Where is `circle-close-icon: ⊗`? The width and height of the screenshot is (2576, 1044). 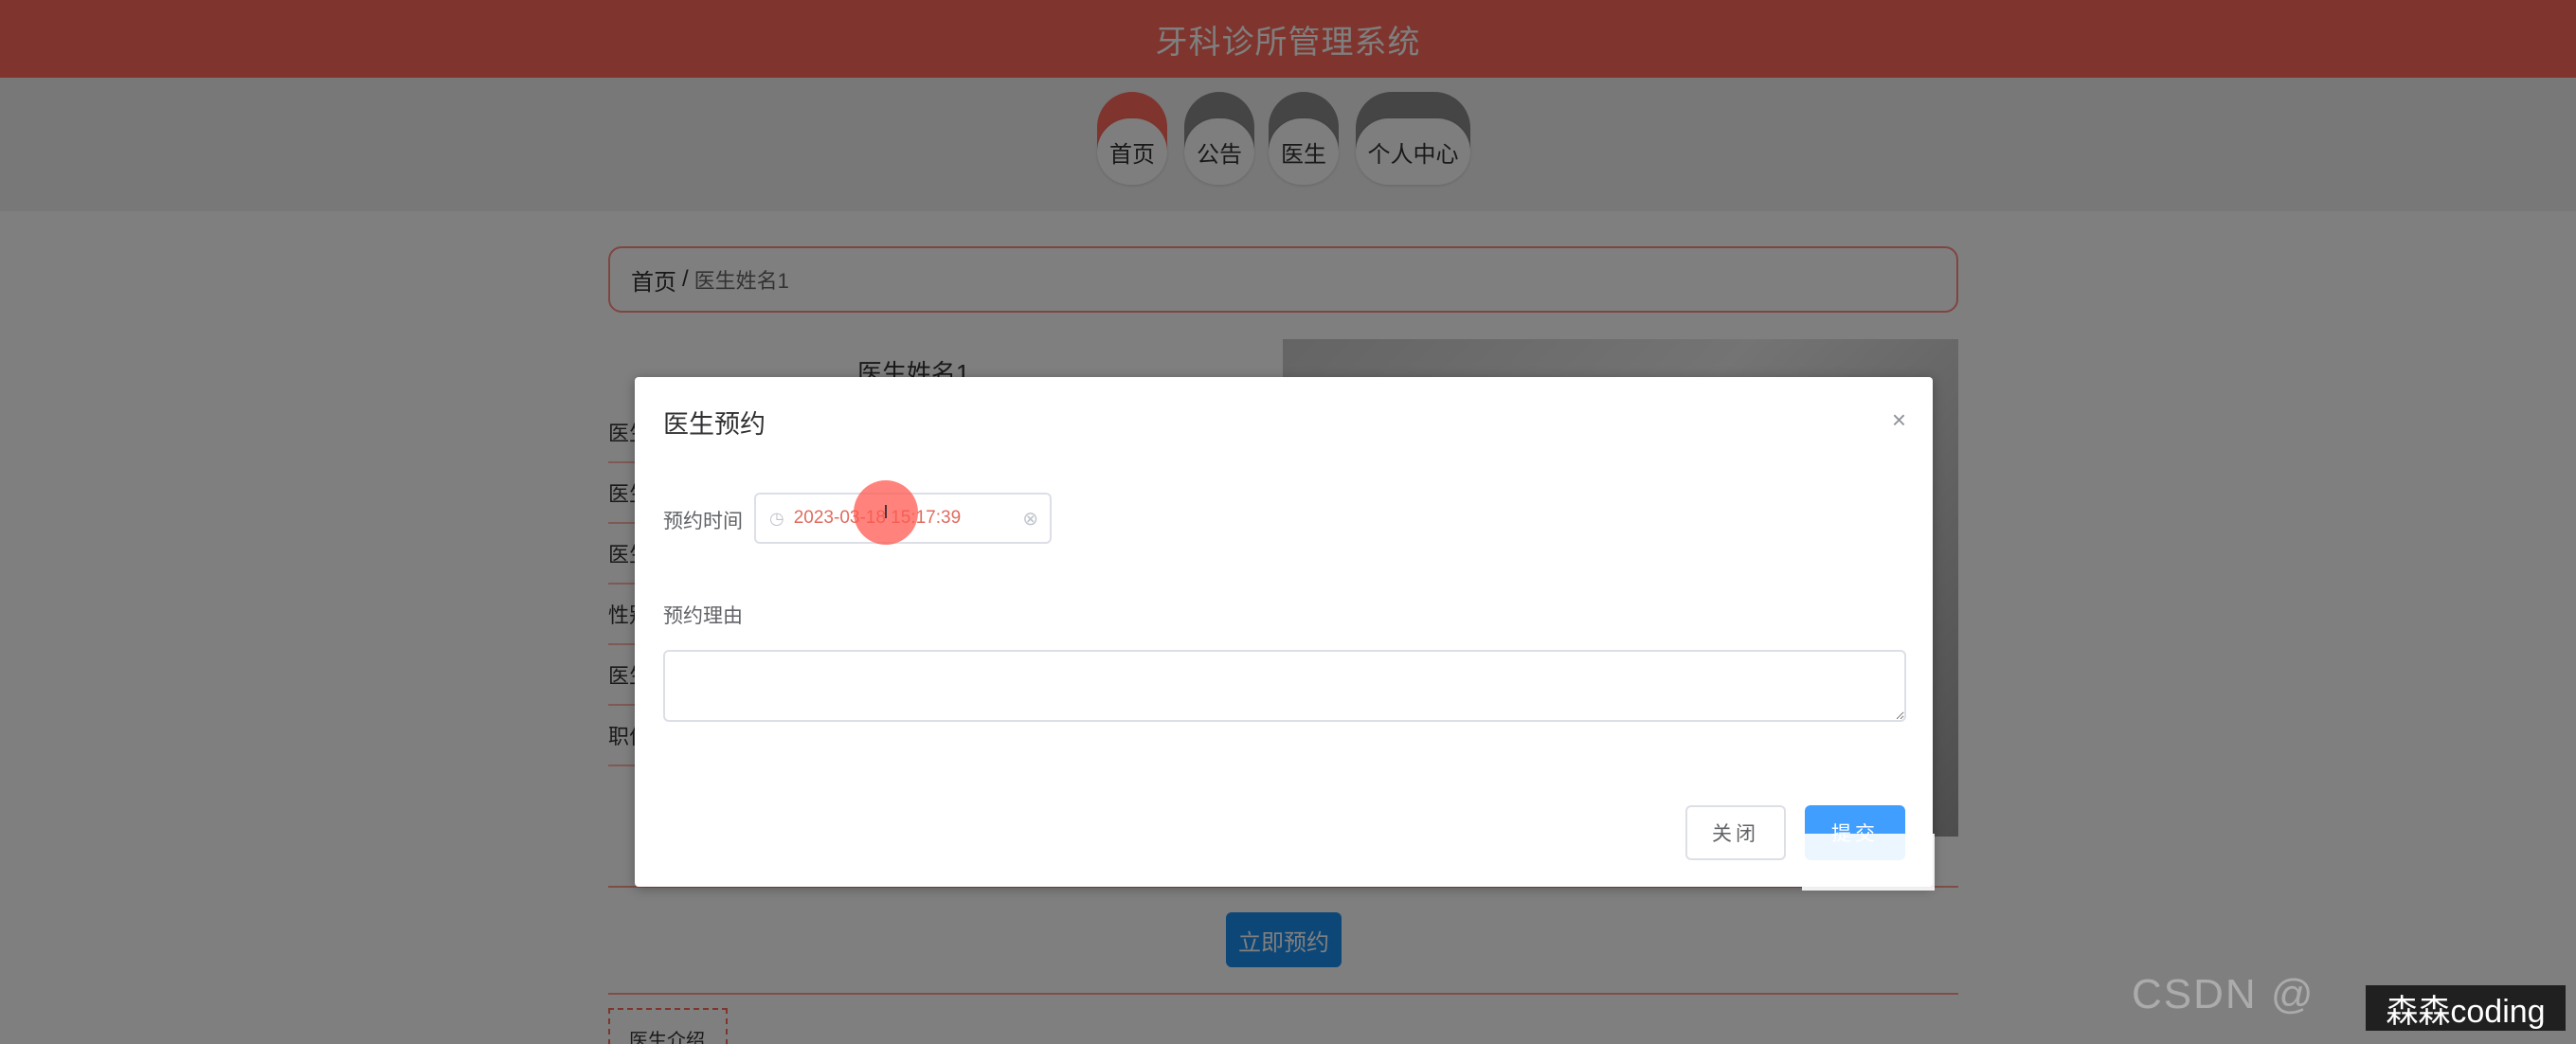
circle-close-icon: ⊗ is located at coordinates (1030, 519).